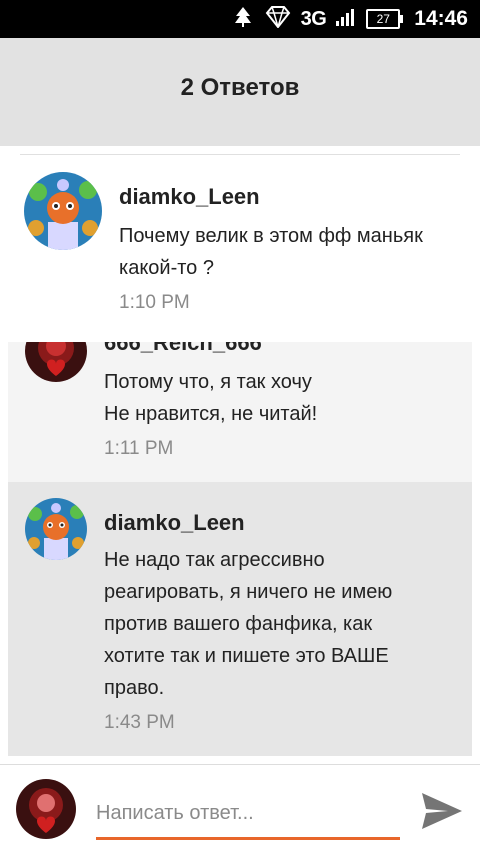 This screenshot has height=855, width=480. I want to click on status-icons: 3G 27 14:46, so click(349, 19).